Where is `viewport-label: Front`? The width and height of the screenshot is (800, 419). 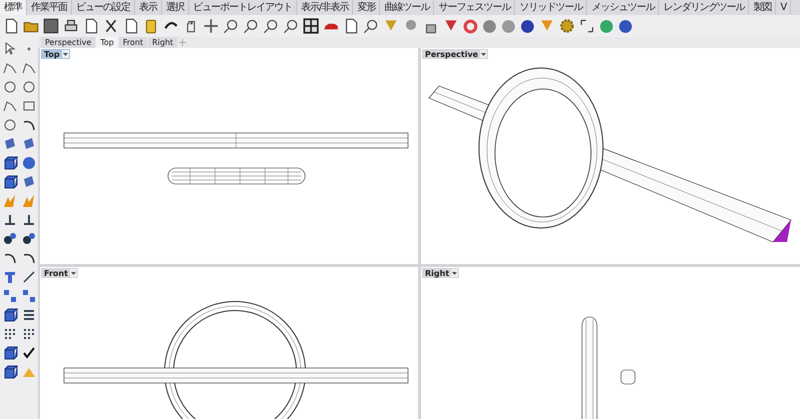
viewport-label: Front is located at coordinates (59, 273).